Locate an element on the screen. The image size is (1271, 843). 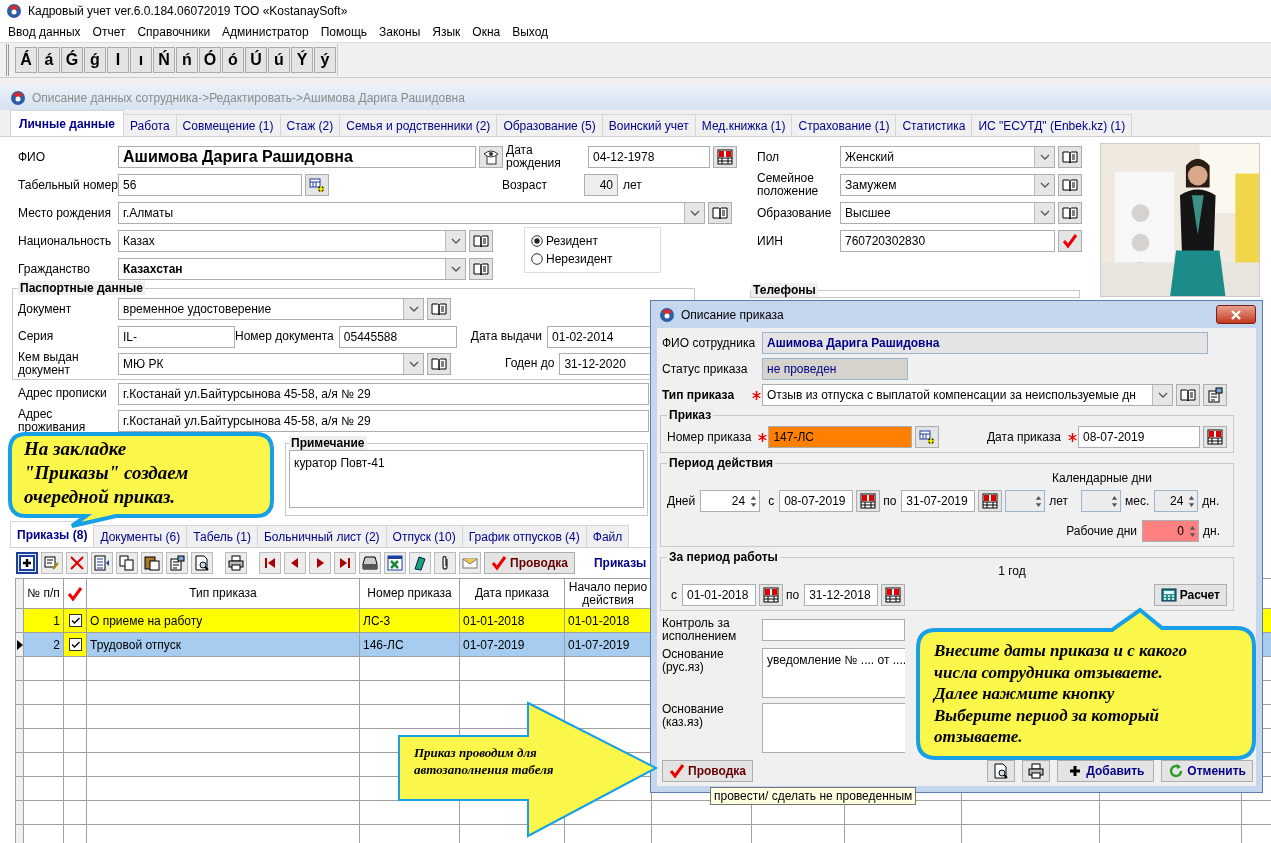
employee-field: Ашимова Дарига Рашидовна is located at coordinates (985, 343).